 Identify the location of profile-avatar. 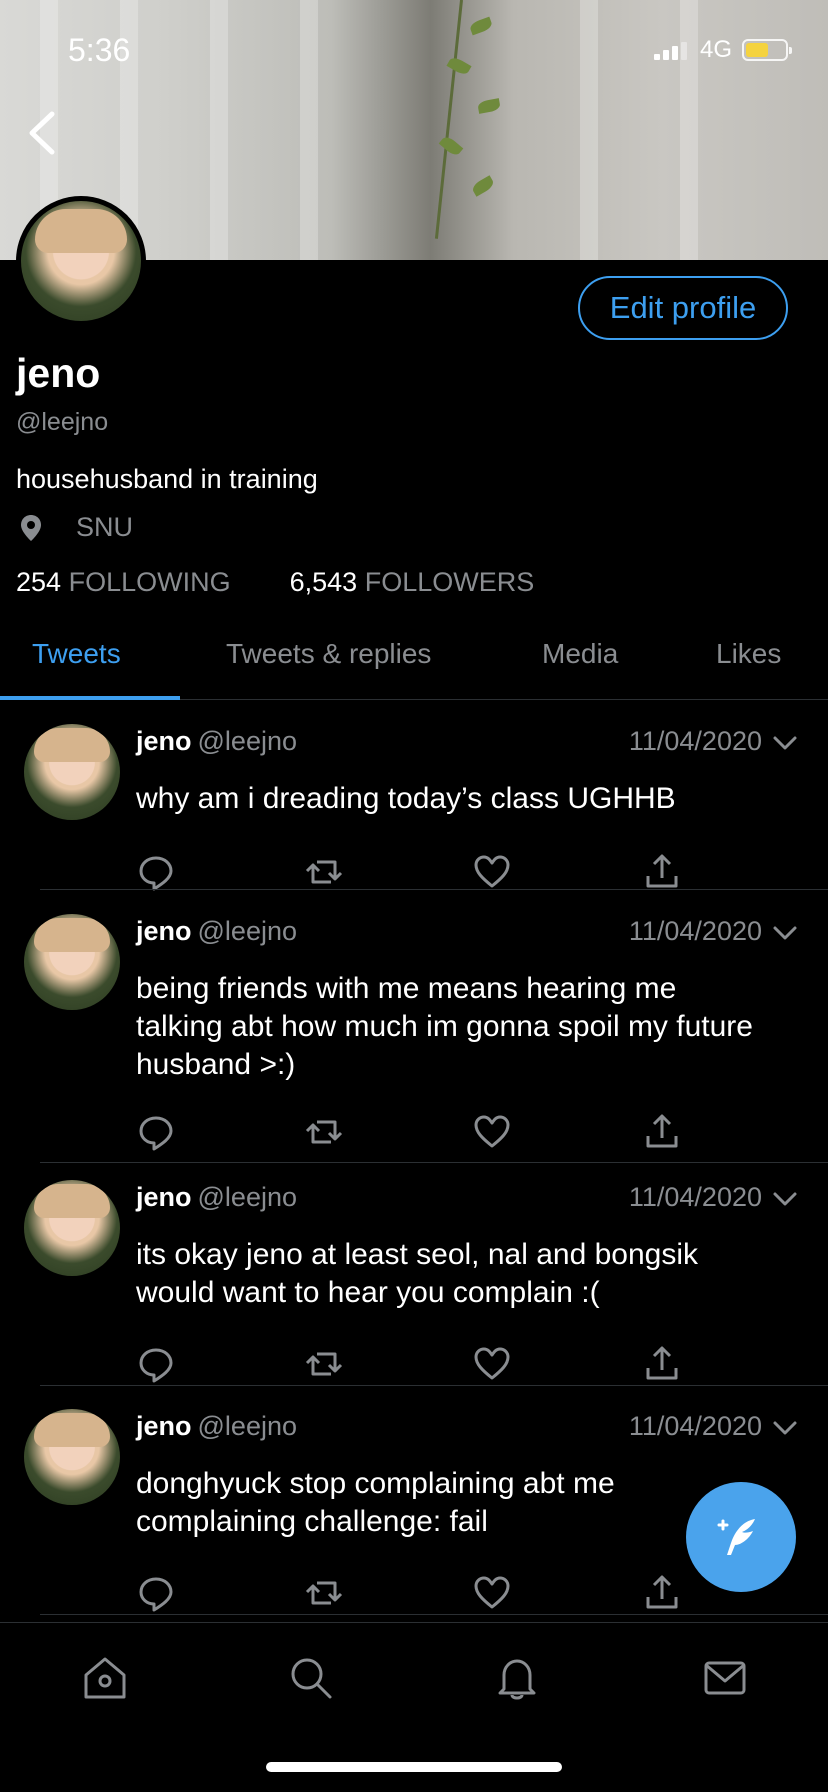
(81, 261).